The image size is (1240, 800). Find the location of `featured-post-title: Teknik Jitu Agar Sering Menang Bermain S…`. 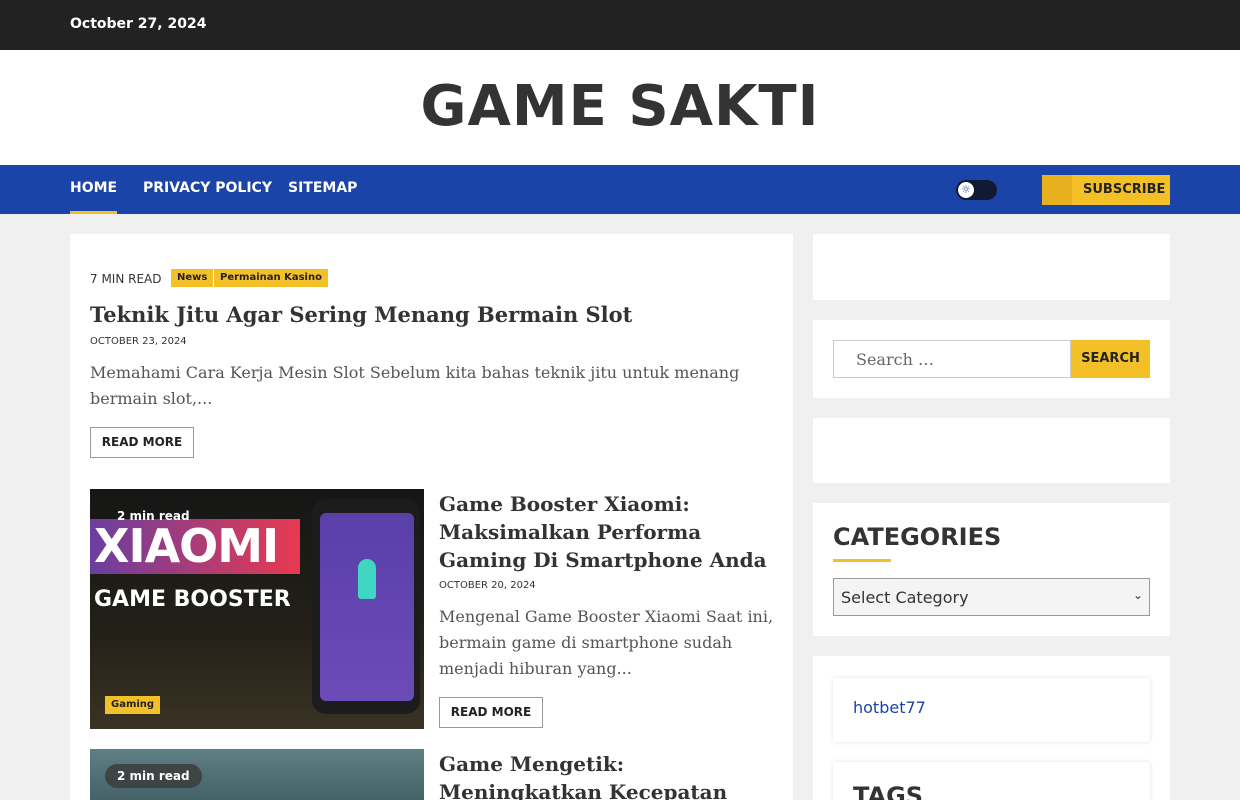

featured-post-title: Teknik Jitu Agar Sering Menang Bermain S… is located at coordinates (361, 314).